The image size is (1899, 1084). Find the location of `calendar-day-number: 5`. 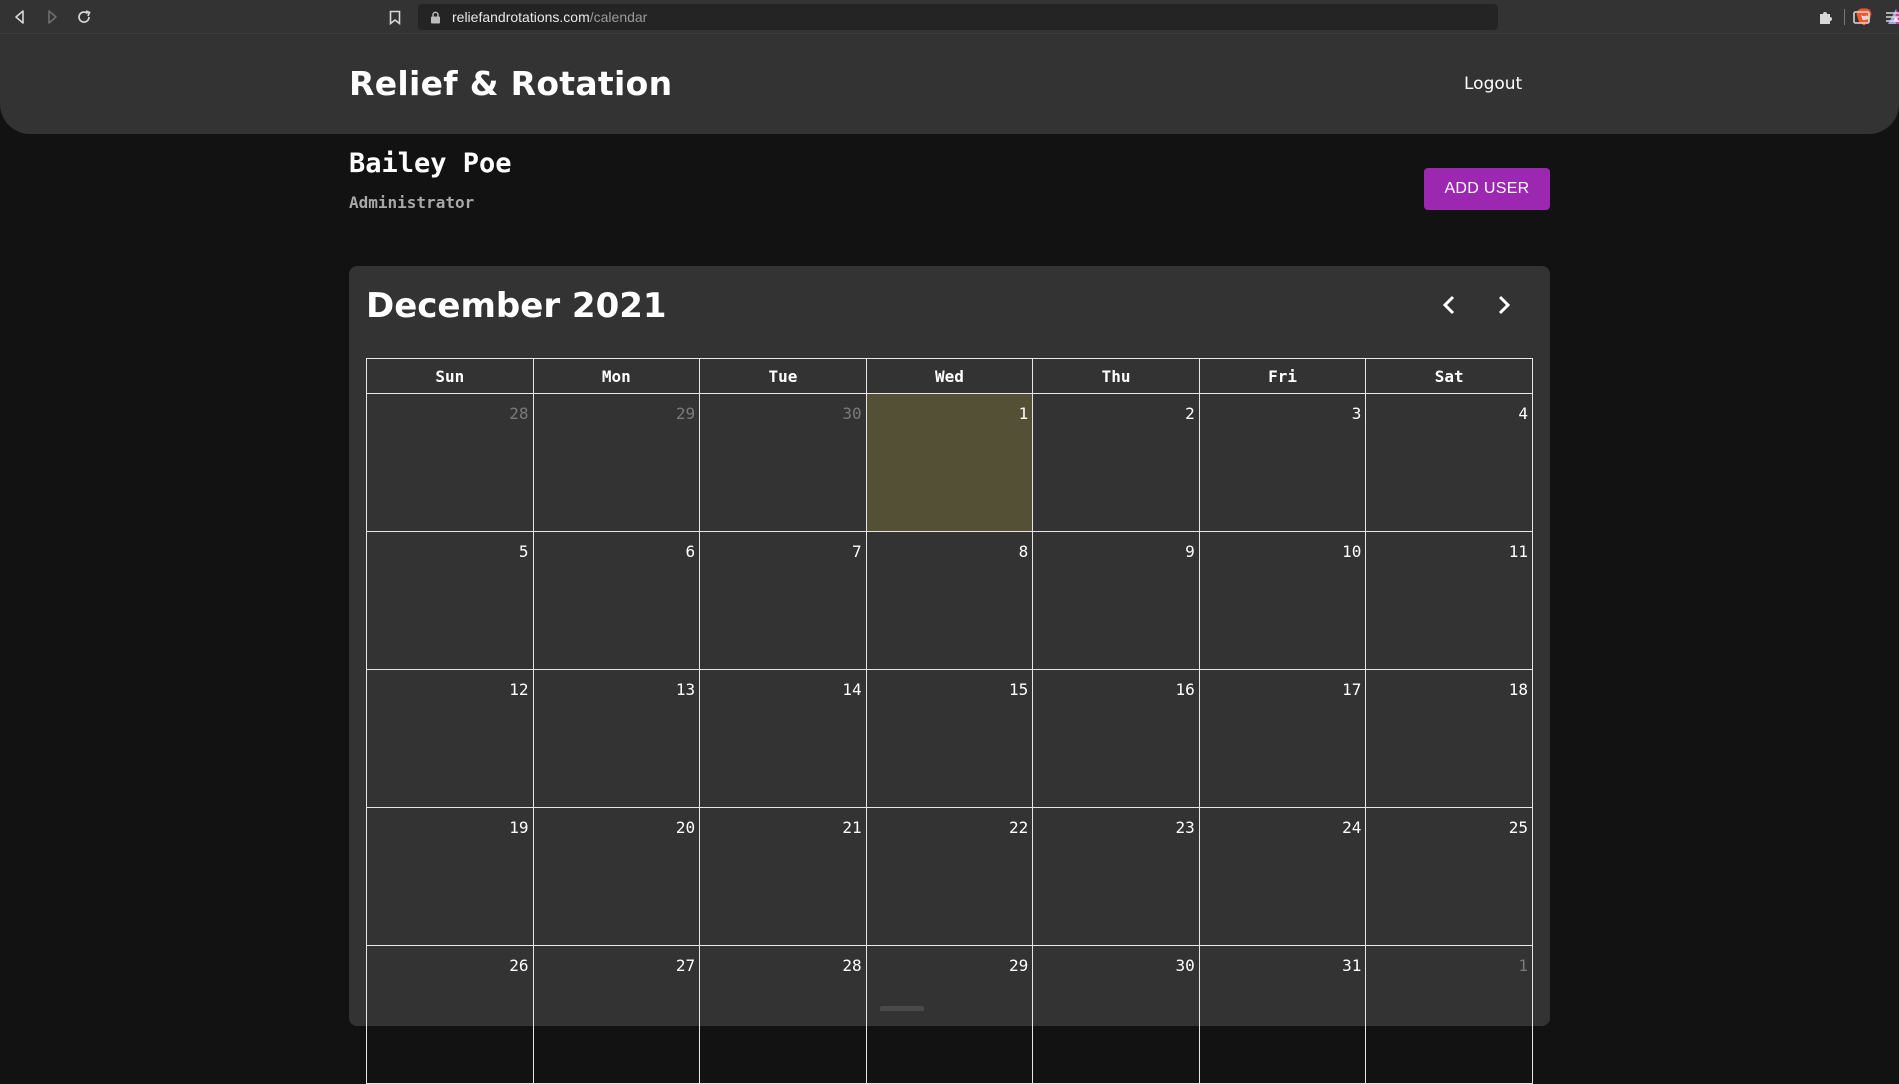

calendar-day-number: 5 is located at coordinates (523, 551).